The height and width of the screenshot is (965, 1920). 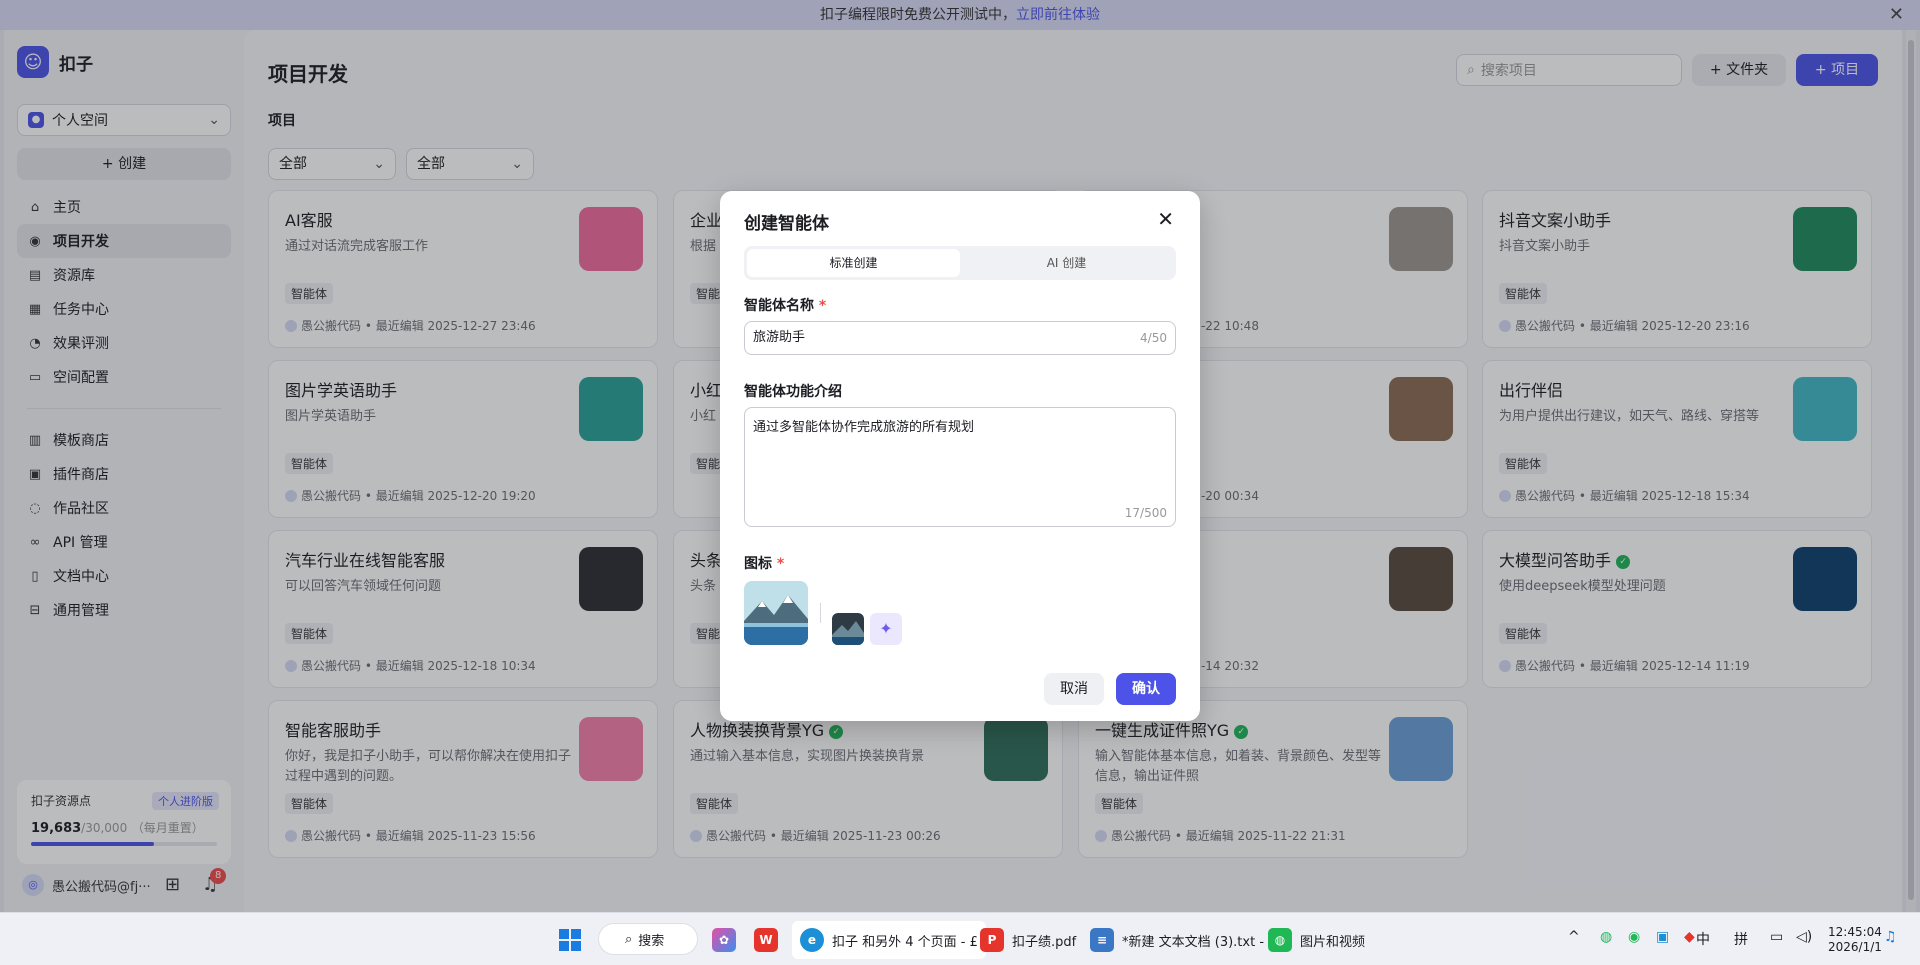 I want to click on tray-expand-icon: ^, so click(x=1574, y=937).